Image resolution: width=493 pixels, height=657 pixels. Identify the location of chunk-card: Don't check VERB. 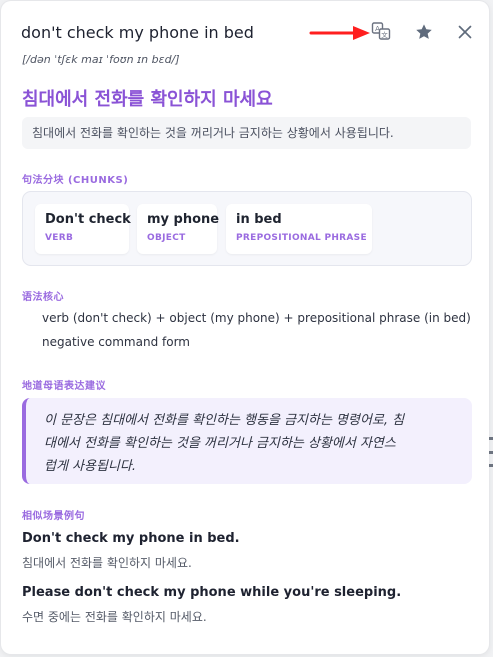
(83, 229).